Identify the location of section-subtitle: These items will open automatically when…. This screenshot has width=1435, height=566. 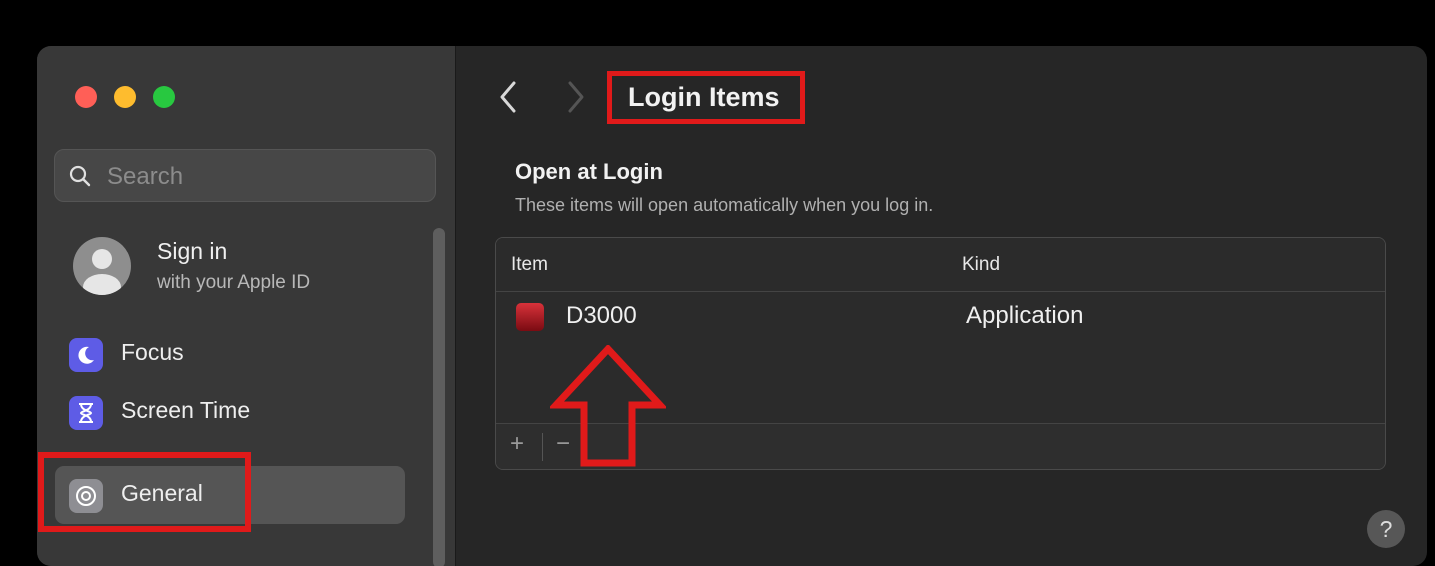
(724, 205).